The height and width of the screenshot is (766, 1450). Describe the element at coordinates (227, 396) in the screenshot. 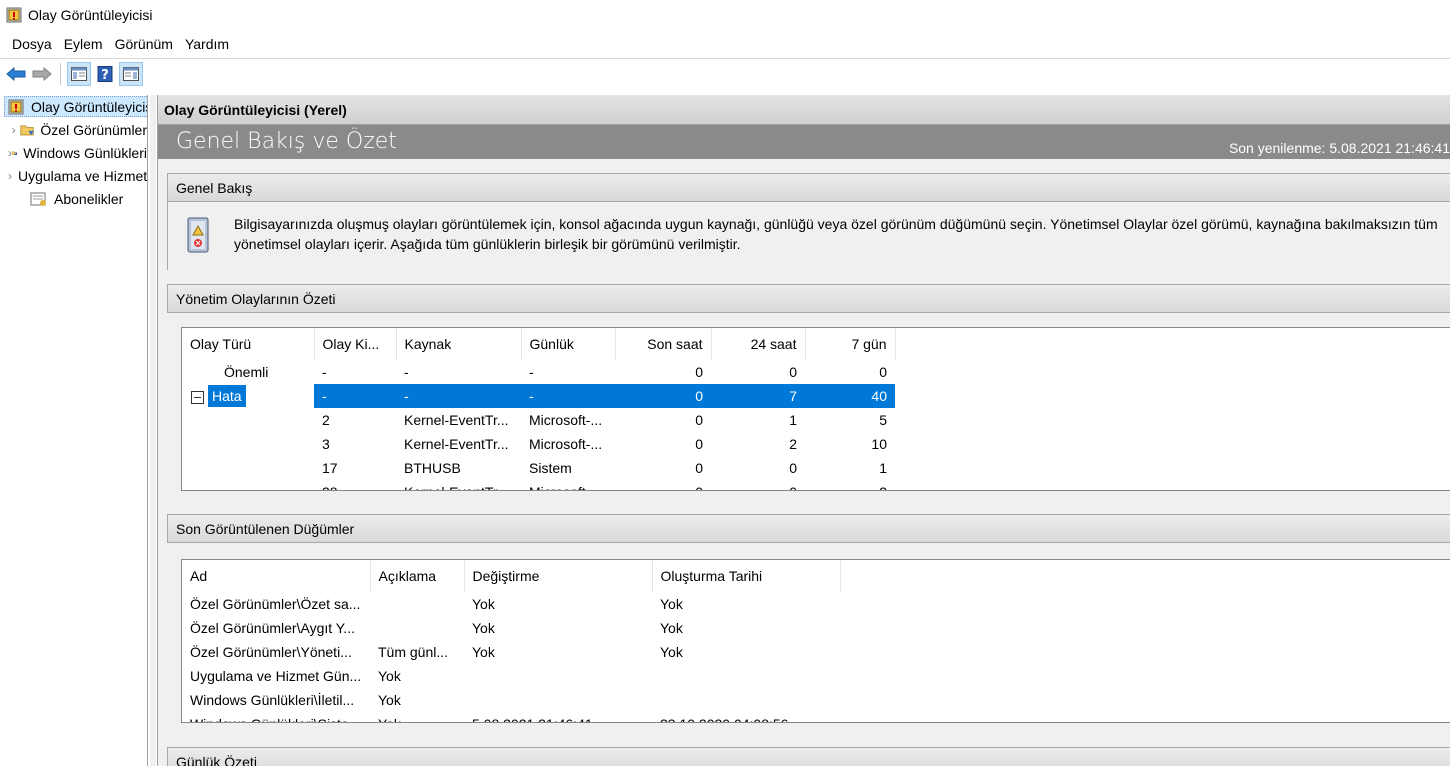

I see `cell-text: Hata` at that location.